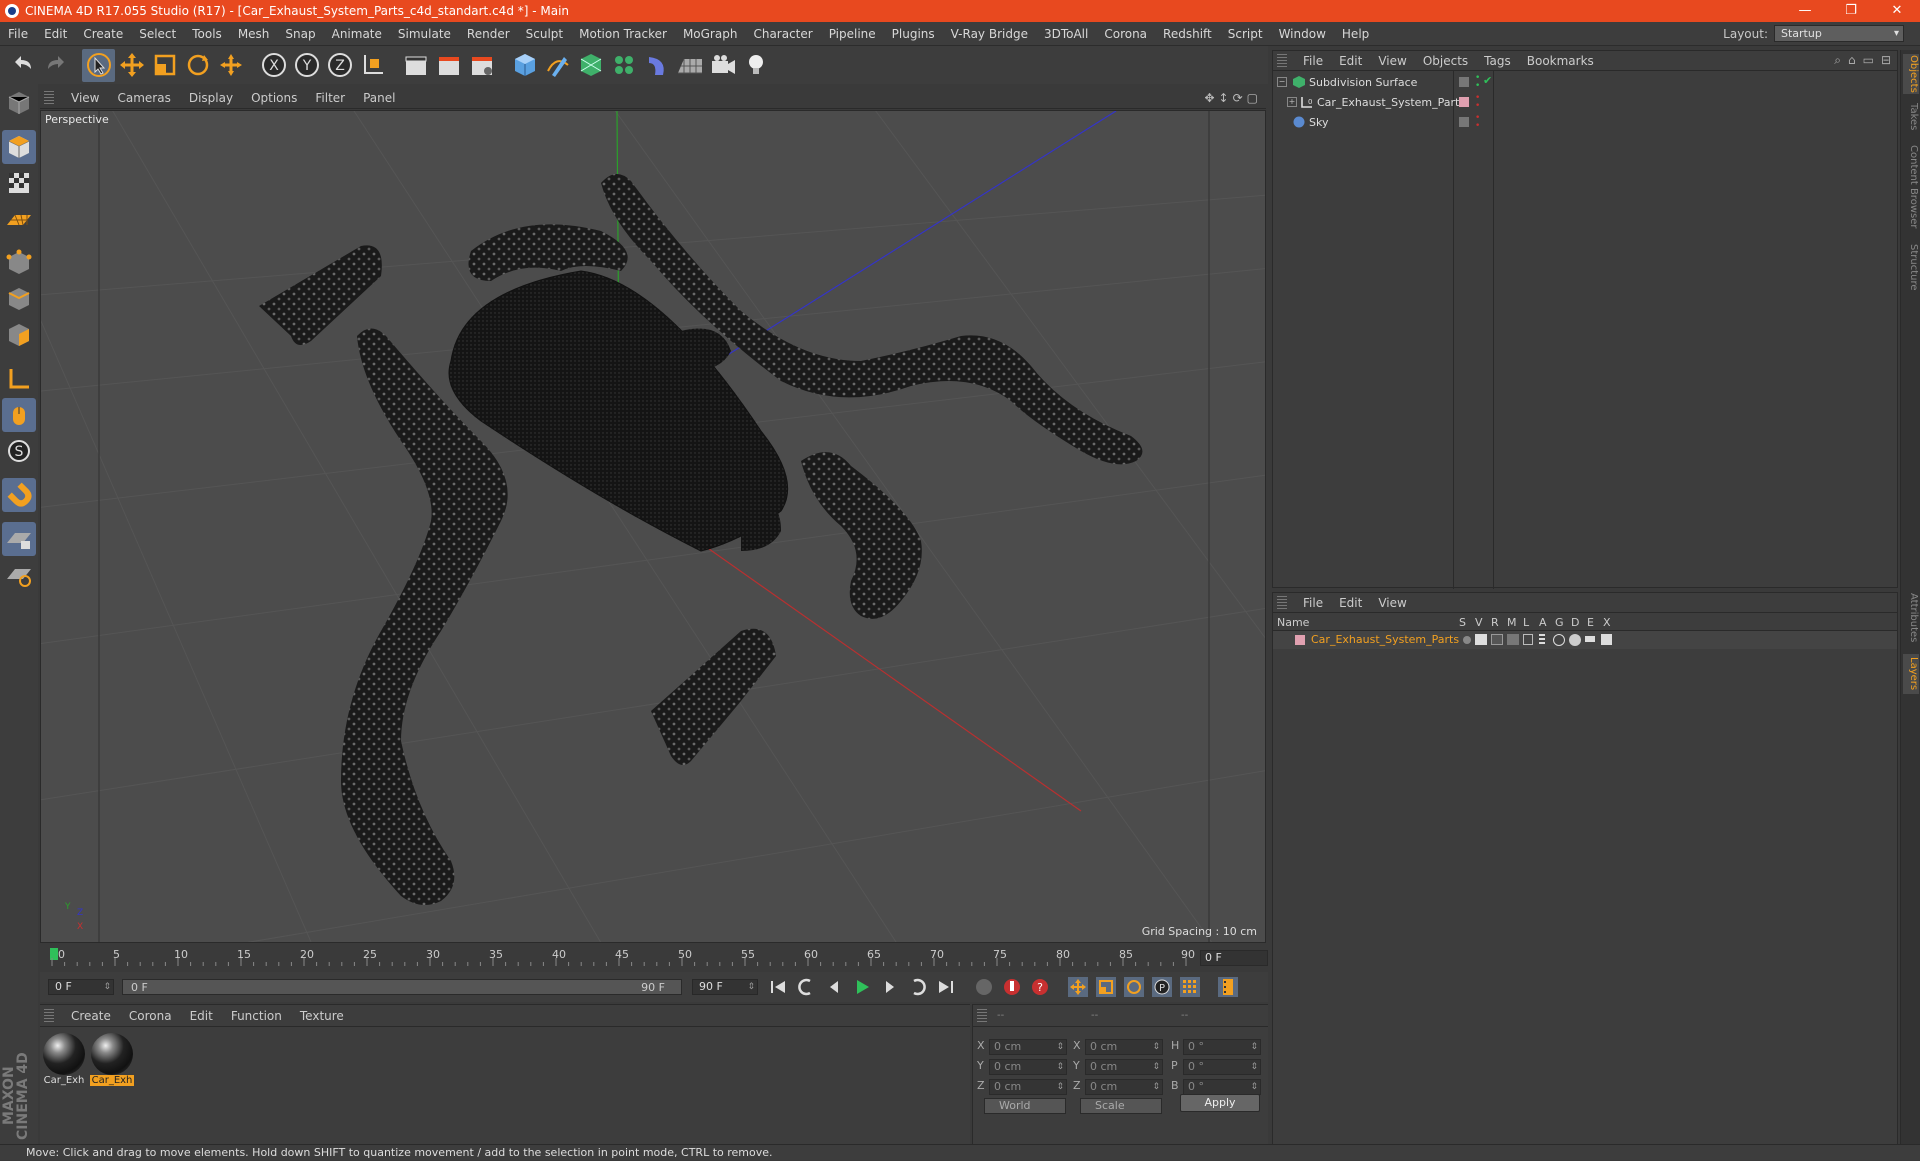 The image size is (1920, 1161). Describe the element at coordinates (1106, 987) in the screenshot. I see `key-scale-button` at that location.